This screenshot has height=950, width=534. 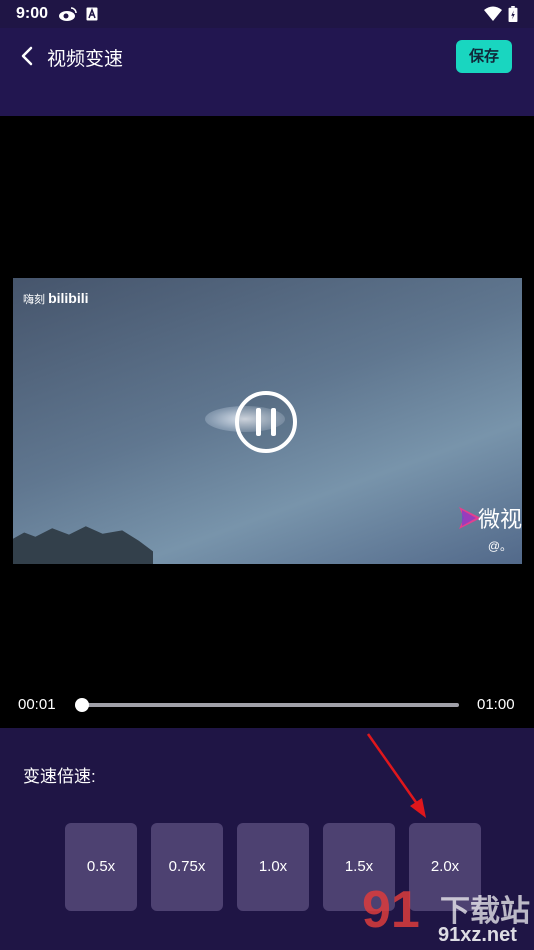 I want to click on video-mountain, so click(x=83, y=545).